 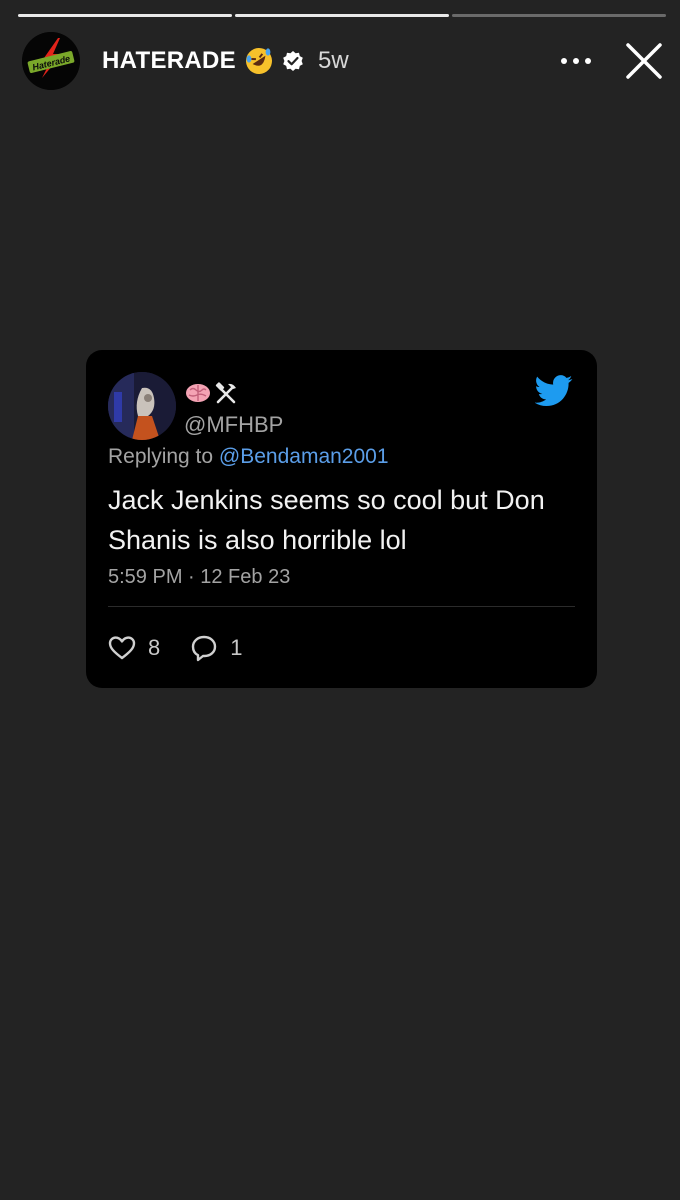 I want to click on more-horizontal-icon, so click(x=576, y=61).